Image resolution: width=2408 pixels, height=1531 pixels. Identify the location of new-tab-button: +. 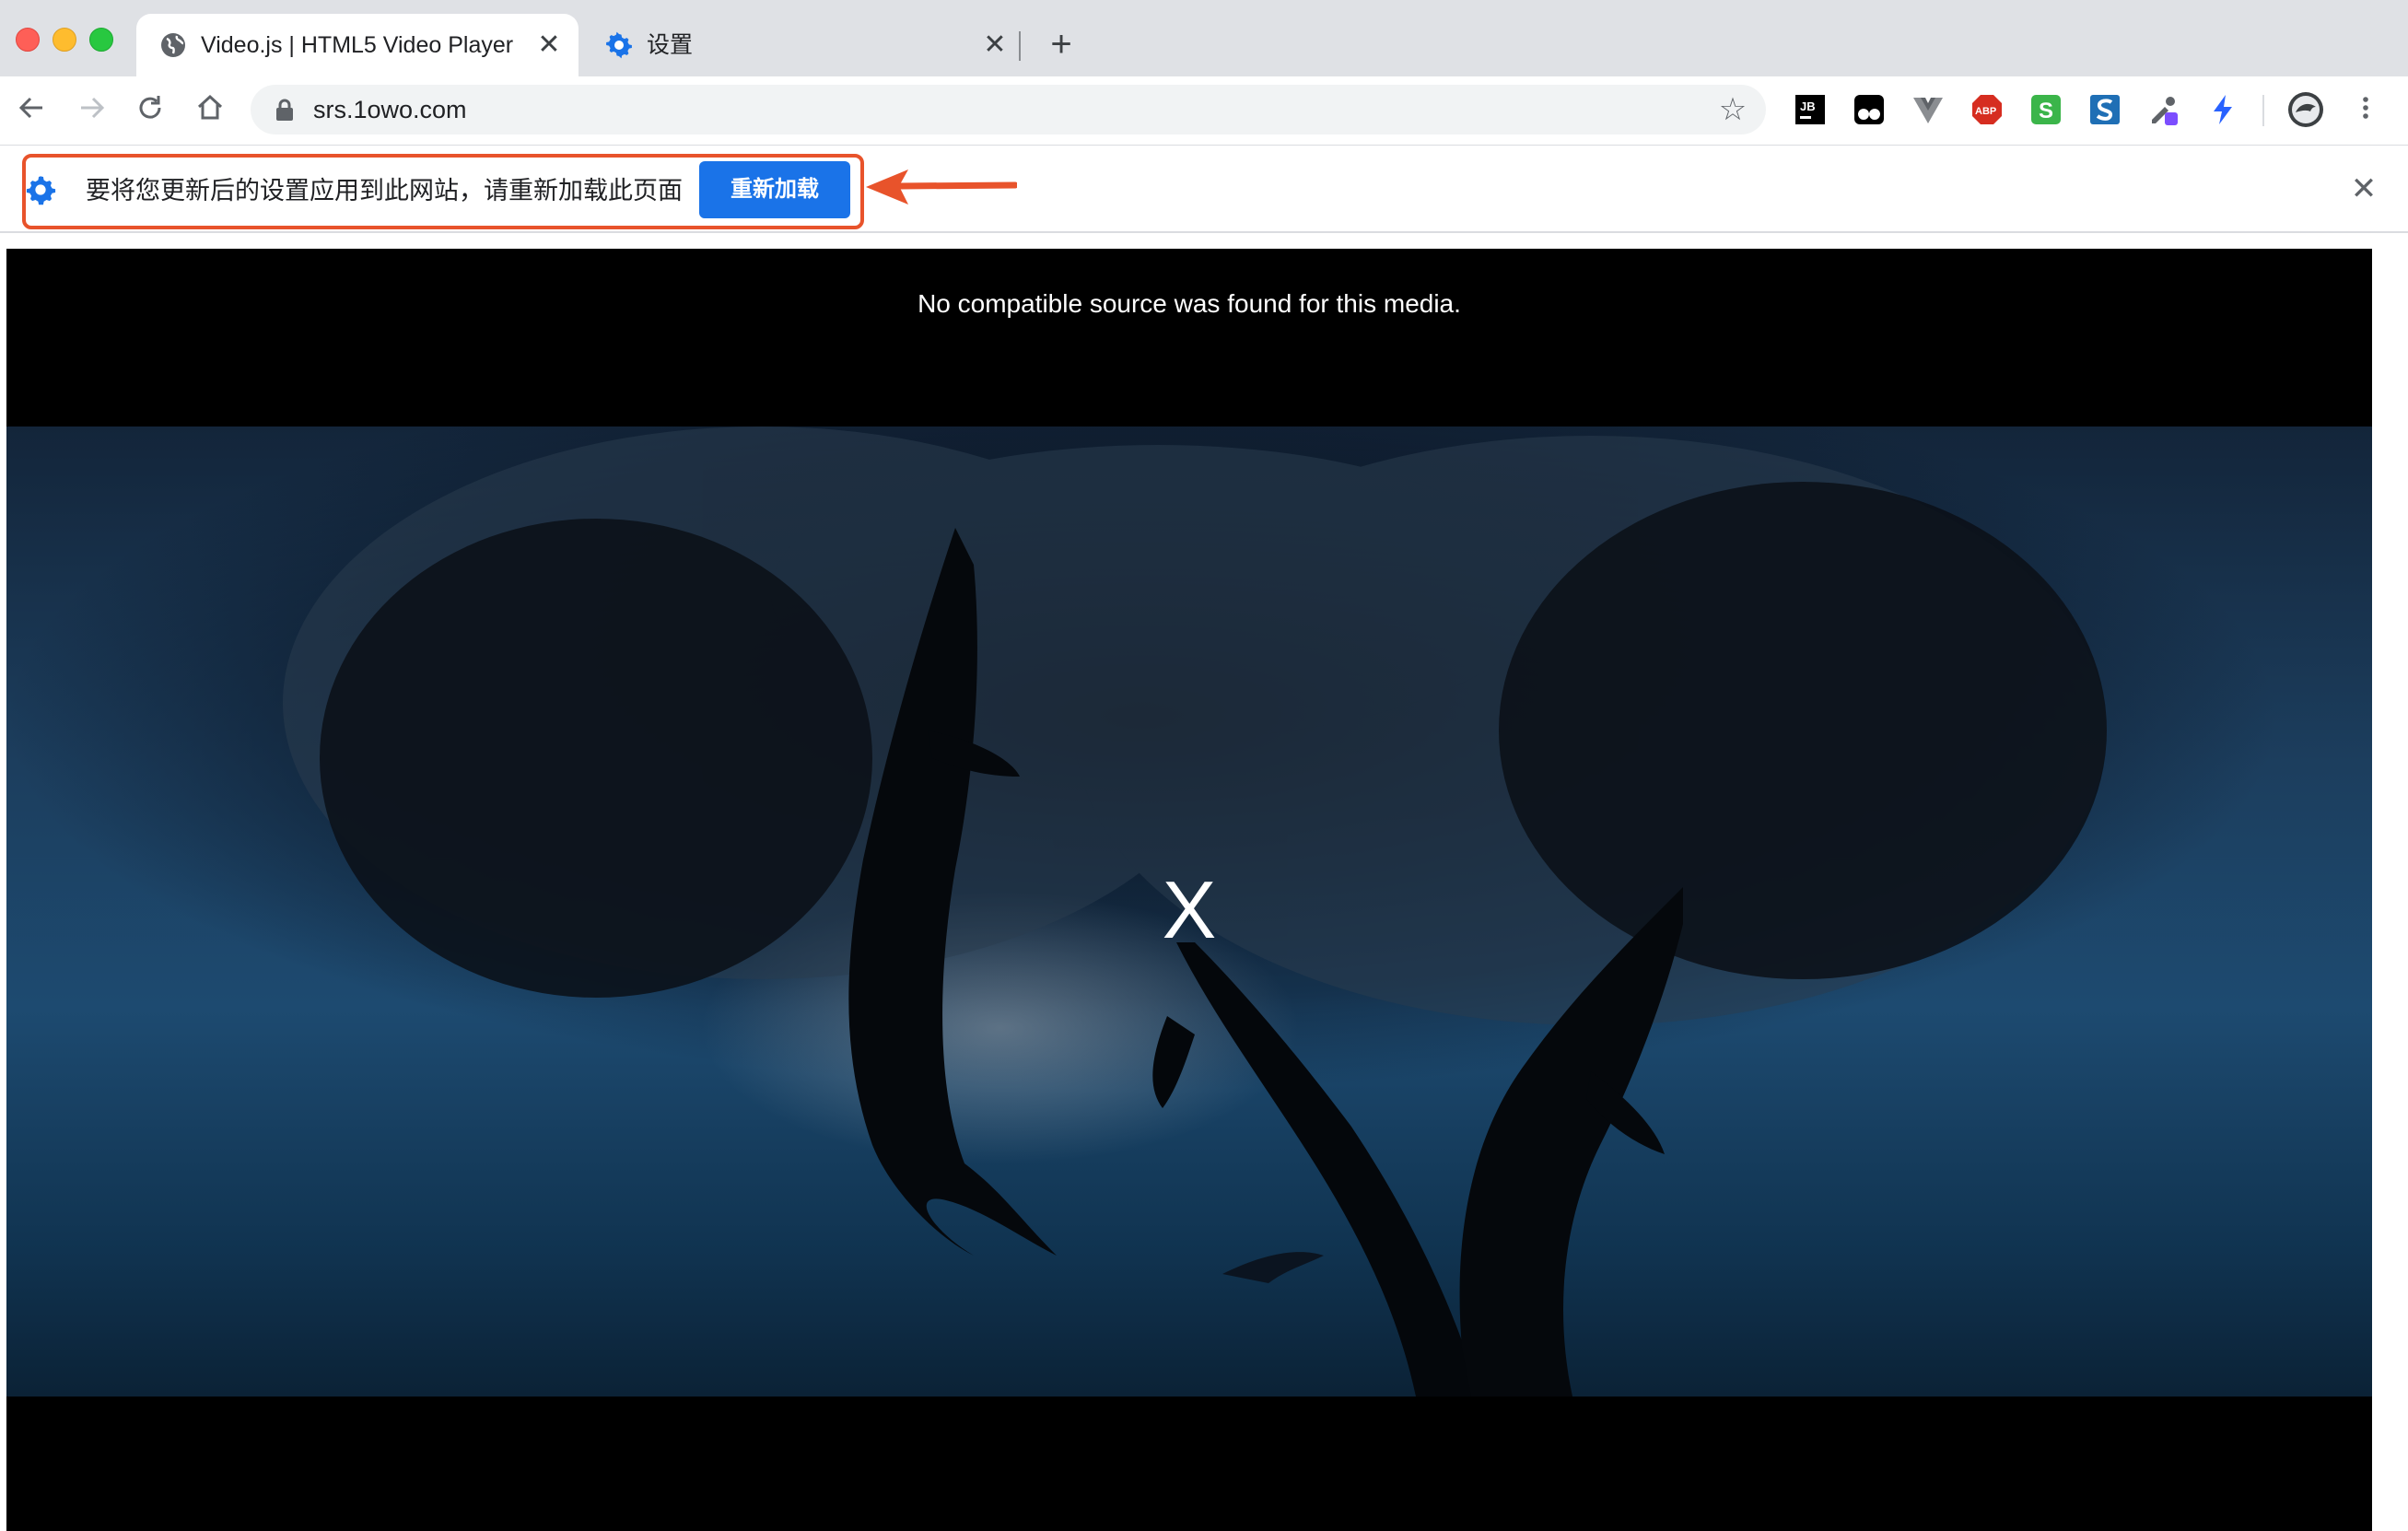
(1061, 45).